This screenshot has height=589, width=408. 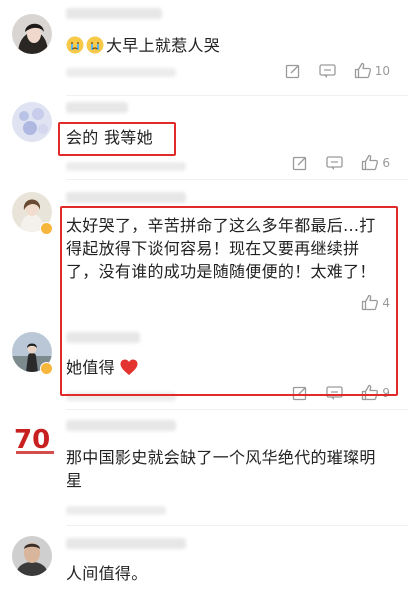 I want to click on avatar: 70, so click(x=35, y=440).